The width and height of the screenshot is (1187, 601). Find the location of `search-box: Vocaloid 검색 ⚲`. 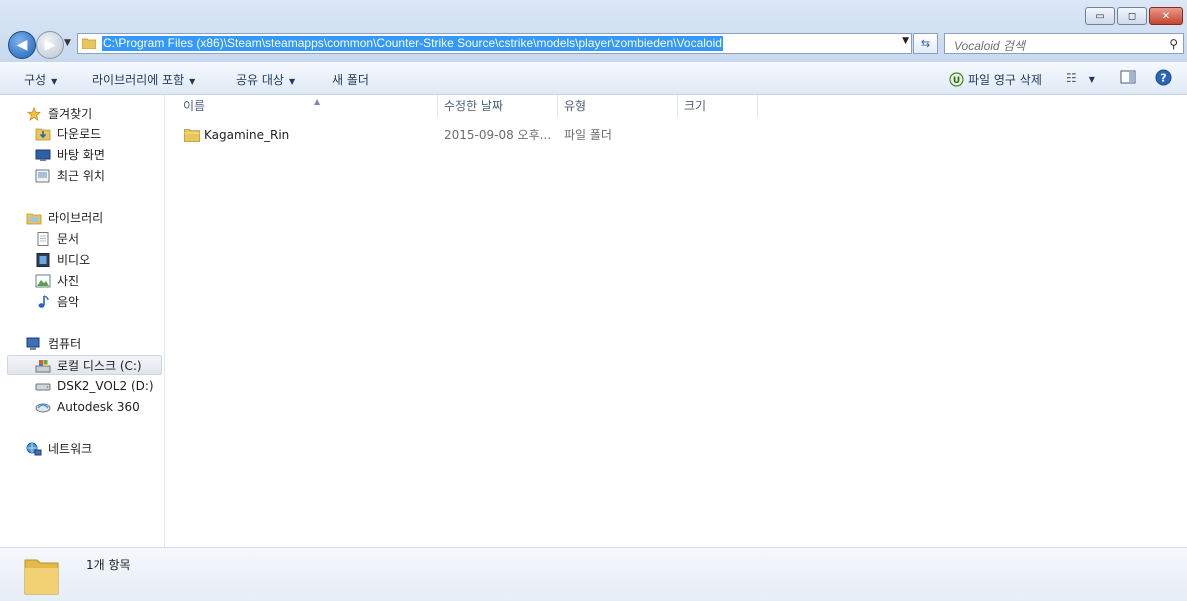

search-box: Vocaloid 검색 ⚲ is located at coordinates (1064, 43).